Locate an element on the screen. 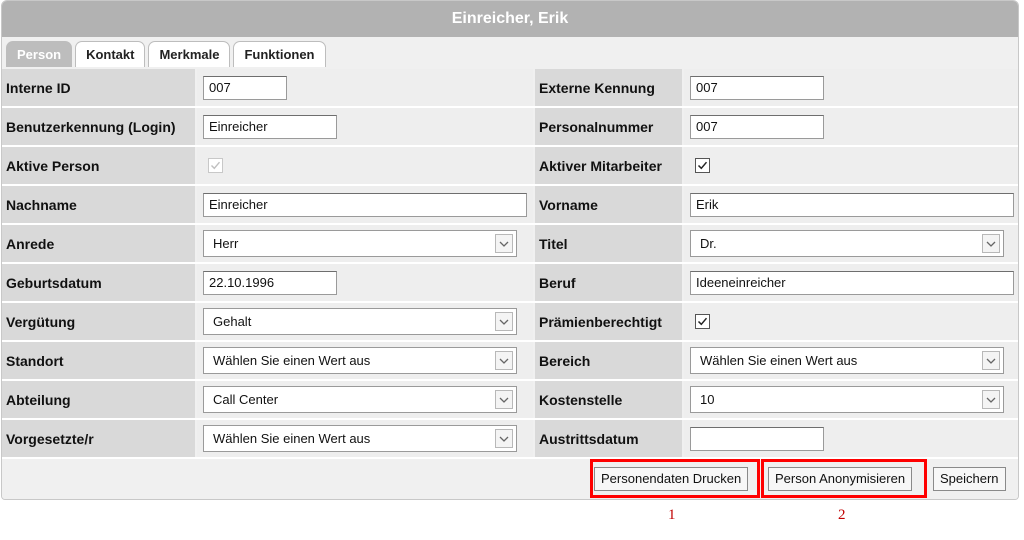 The width and height of the screenshot is (1024, 540). beruf-cell: Ideeneinreicher is located at coordinates (851, 282).